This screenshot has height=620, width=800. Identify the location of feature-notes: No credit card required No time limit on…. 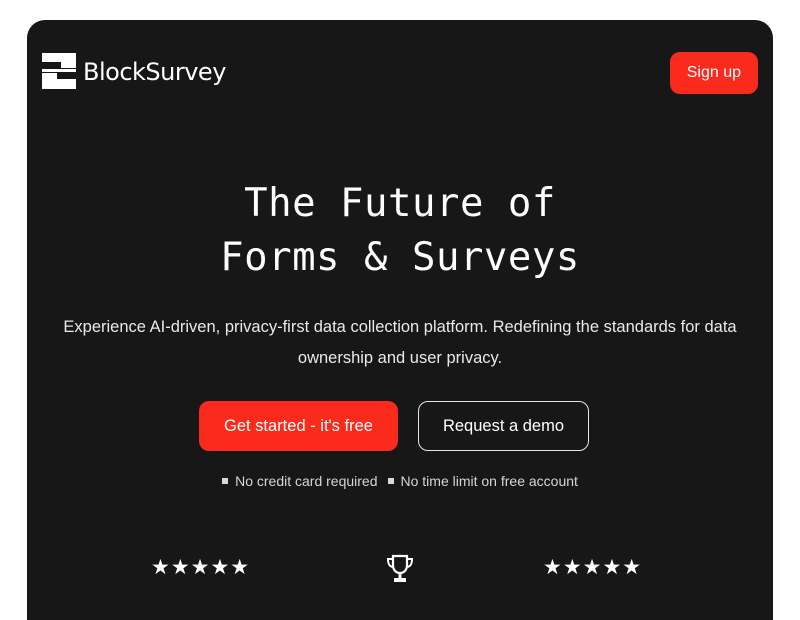
(400, 481).